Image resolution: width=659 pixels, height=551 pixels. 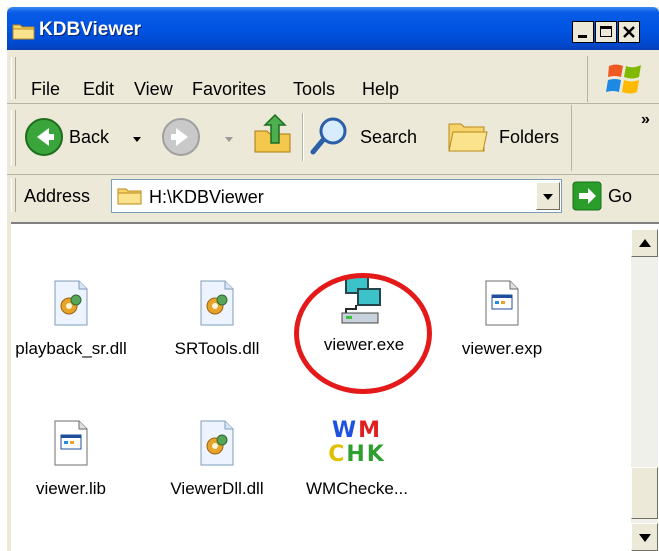 I want to click on forward-button, so click(x=199, y=137).